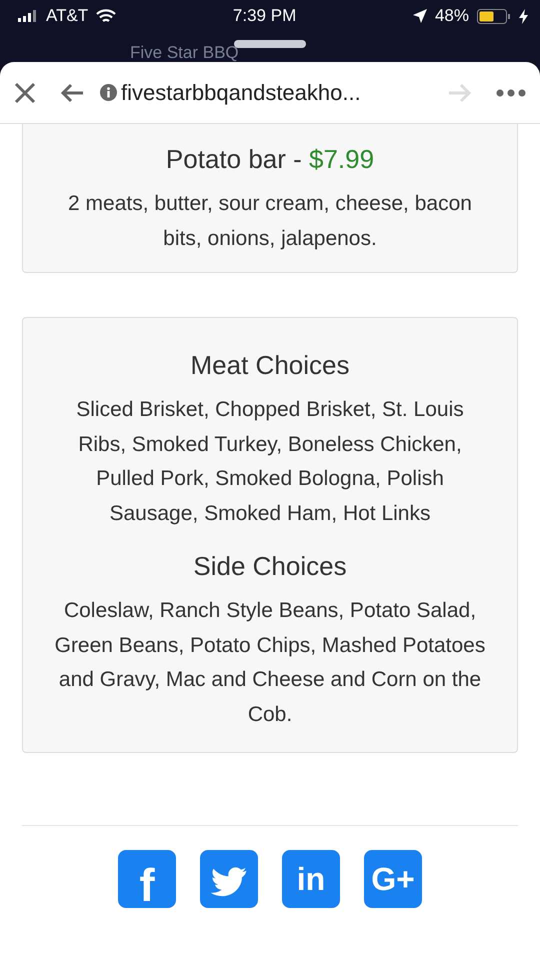 The image size is (540, 960). Describe the element at coordinates (451, 16) in the screenshot. I see `battery-percent: 48%` at that location.